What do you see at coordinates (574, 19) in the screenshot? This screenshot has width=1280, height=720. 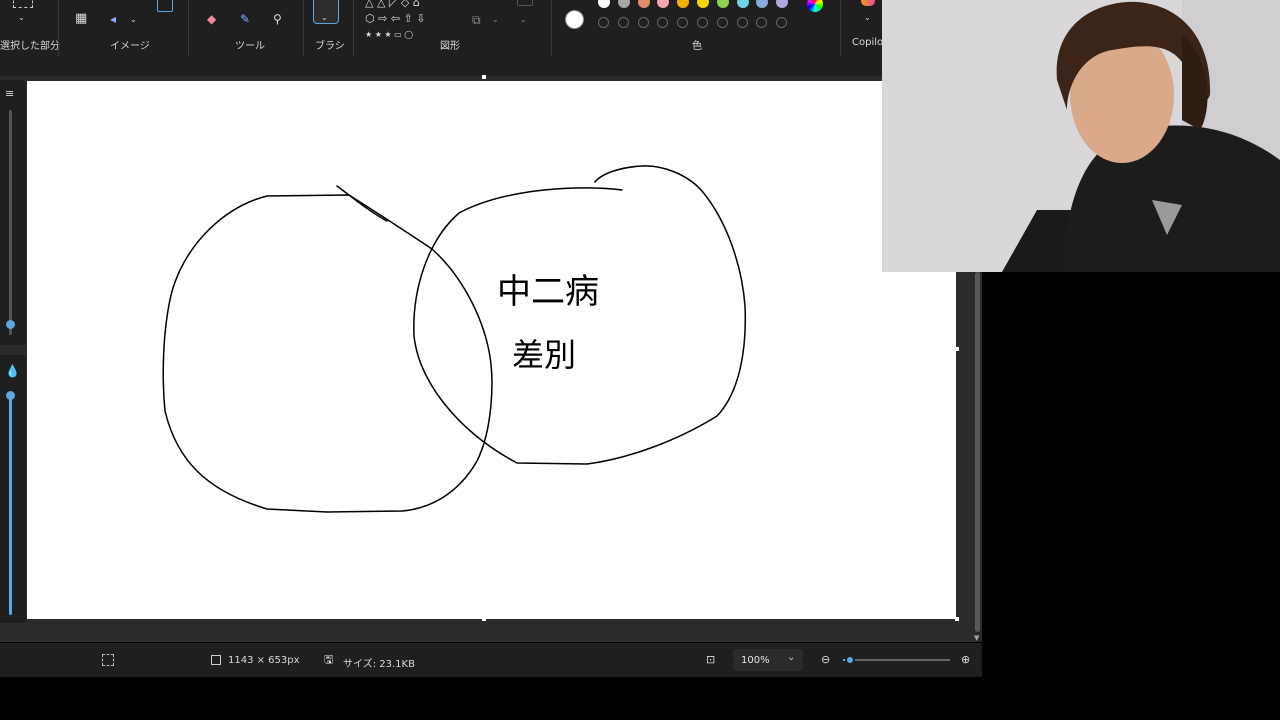 I see `current-color-swatch` at bounding box center [574, 19].